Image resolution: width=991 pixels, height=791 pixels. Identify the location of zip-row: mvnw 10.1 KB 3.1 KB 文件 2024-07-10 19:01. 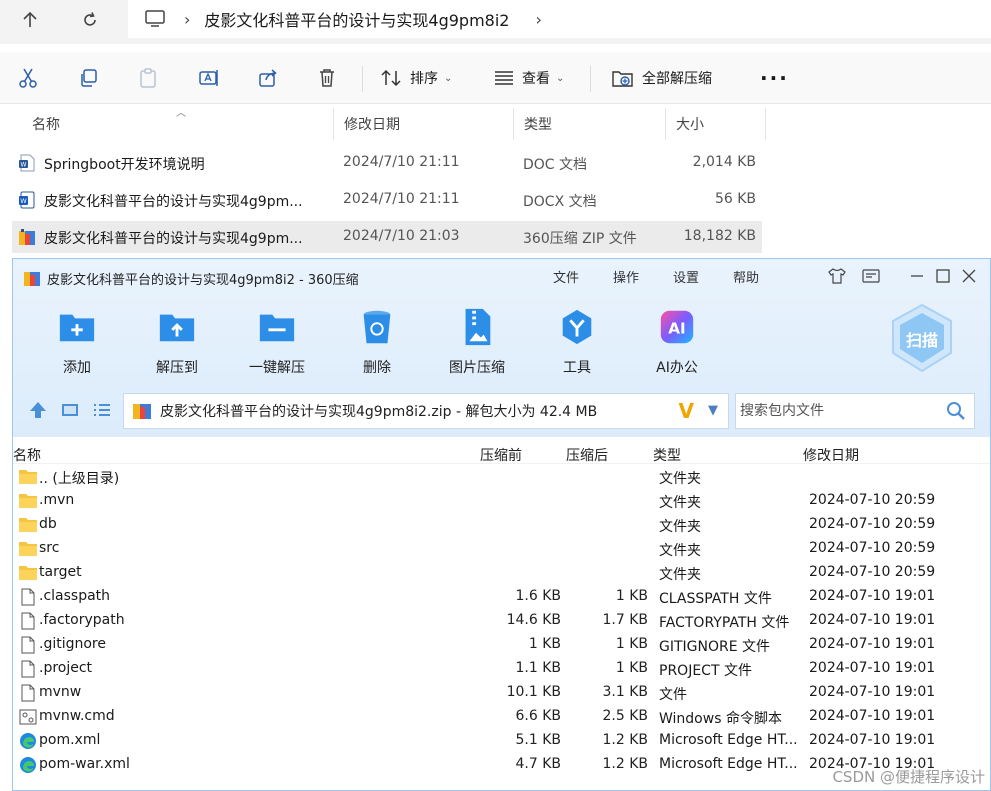
(501, 693).